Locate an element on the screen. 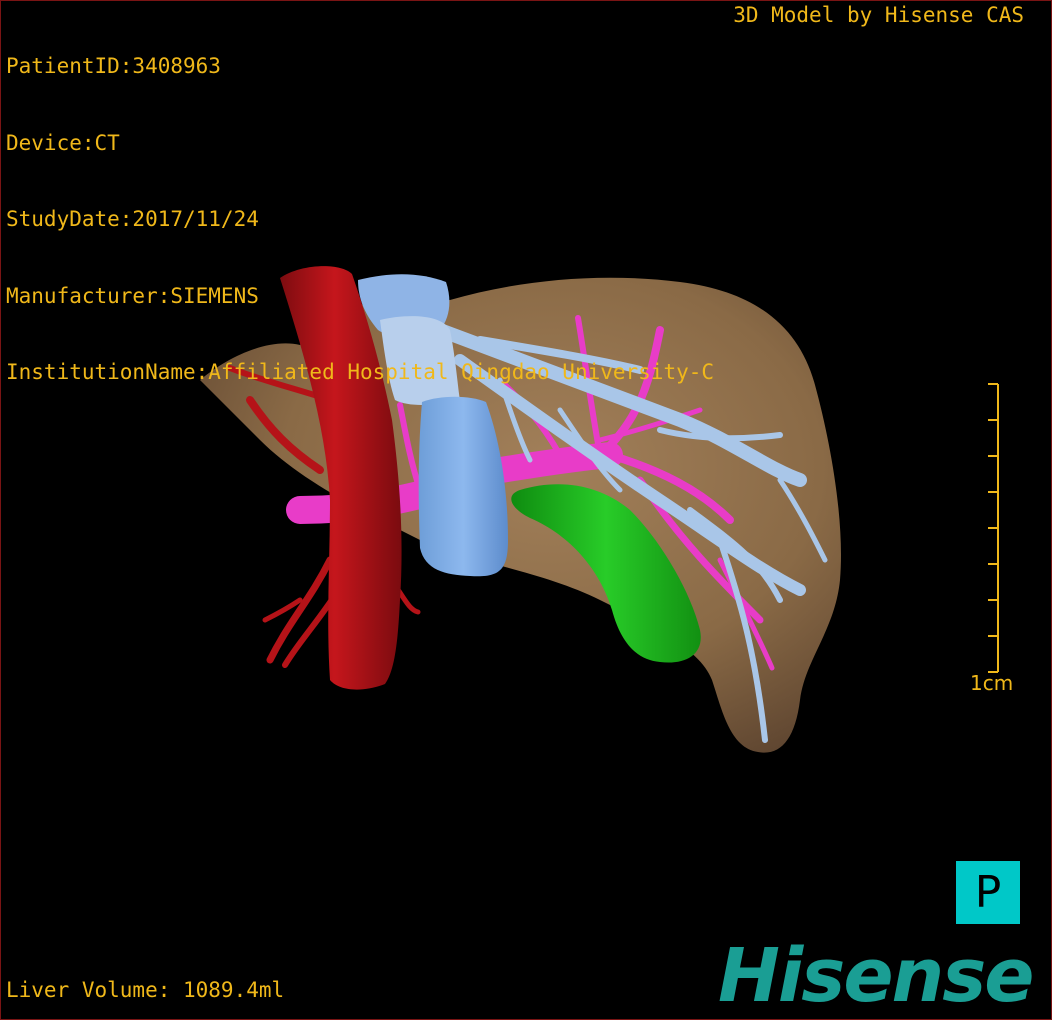  patient-id: PatientID:3408963 is located at coordinates (113, 66).